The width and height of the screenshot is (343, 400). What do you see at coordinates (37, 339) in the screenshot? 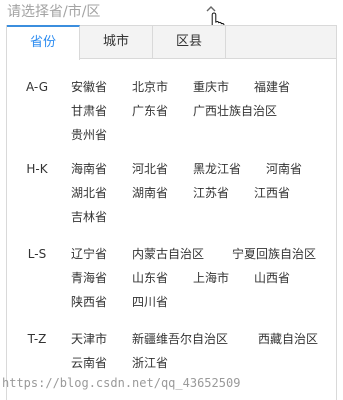
I see `group-label: T-Z` at bounding box center [37, 339].